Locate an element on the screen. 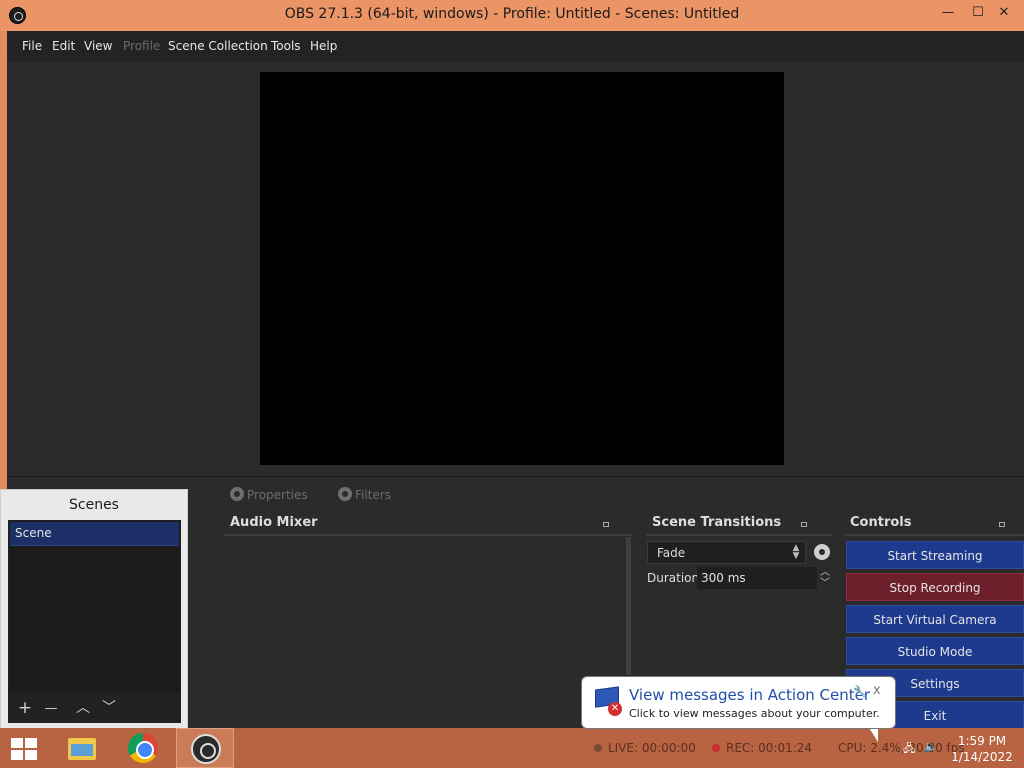 This screenshot has width=1024, height=768. audio-mixer-scrollbar is located at coordinates (628, 606).